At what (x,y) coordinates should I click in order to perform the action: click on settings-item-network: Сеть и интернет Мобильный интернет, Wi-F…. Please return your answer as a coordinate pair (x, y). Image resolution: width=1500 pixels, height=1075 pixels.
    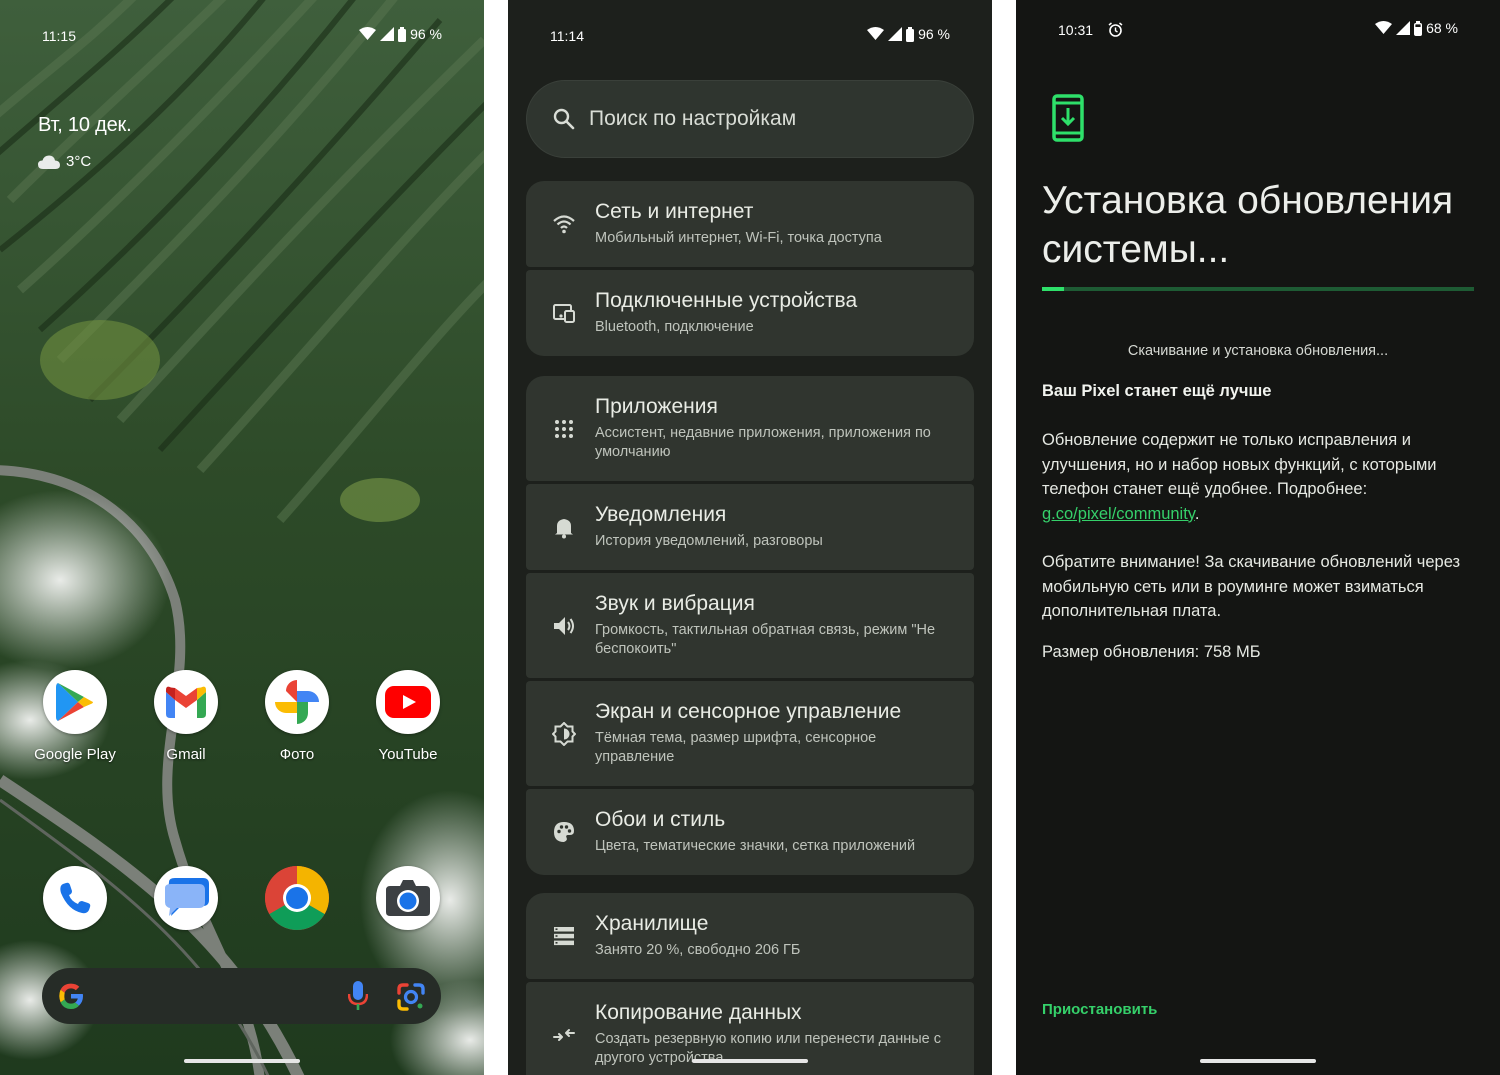
    Looking at the image, I should click on (750, 224).